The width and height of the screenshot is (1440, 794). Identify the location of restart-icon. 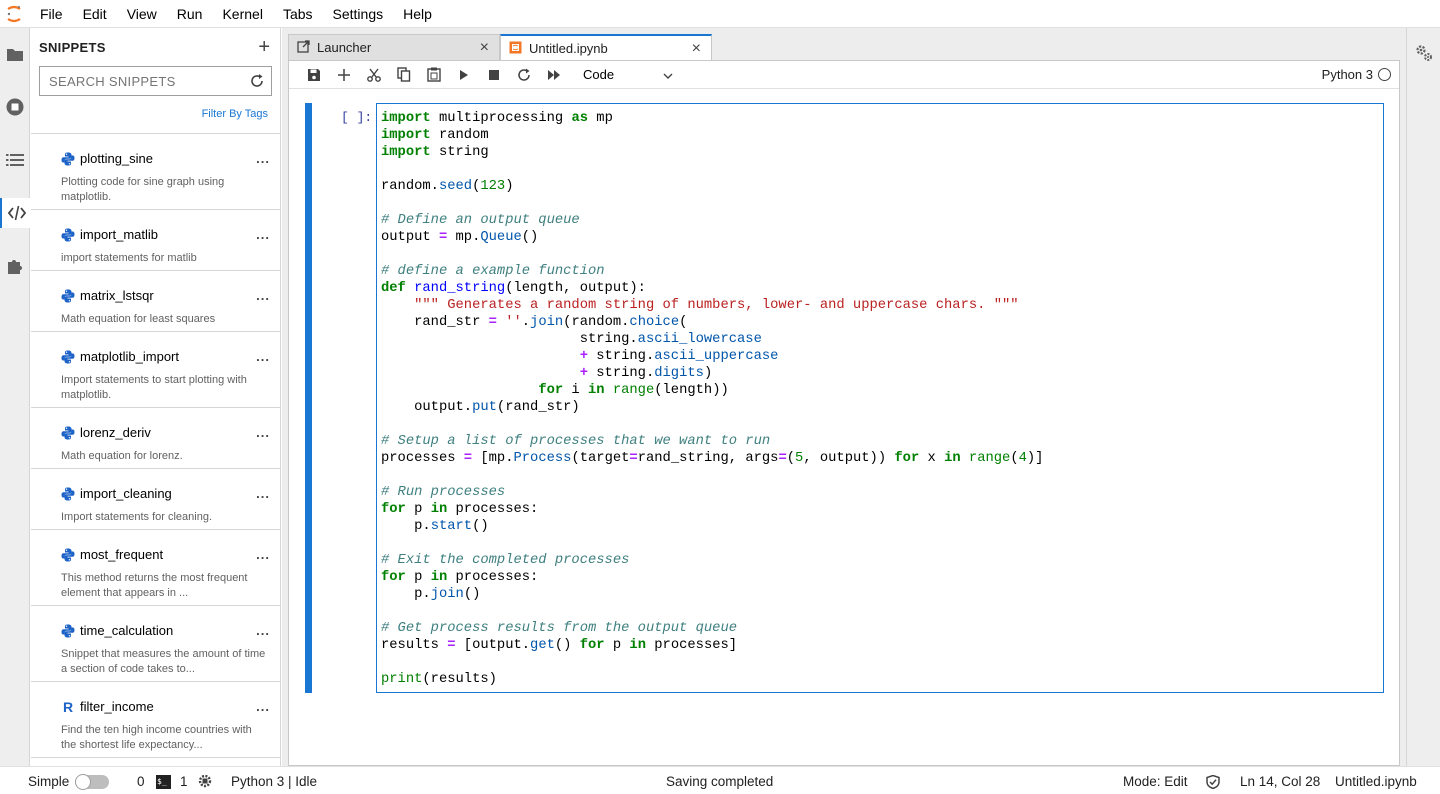
(524, 75).